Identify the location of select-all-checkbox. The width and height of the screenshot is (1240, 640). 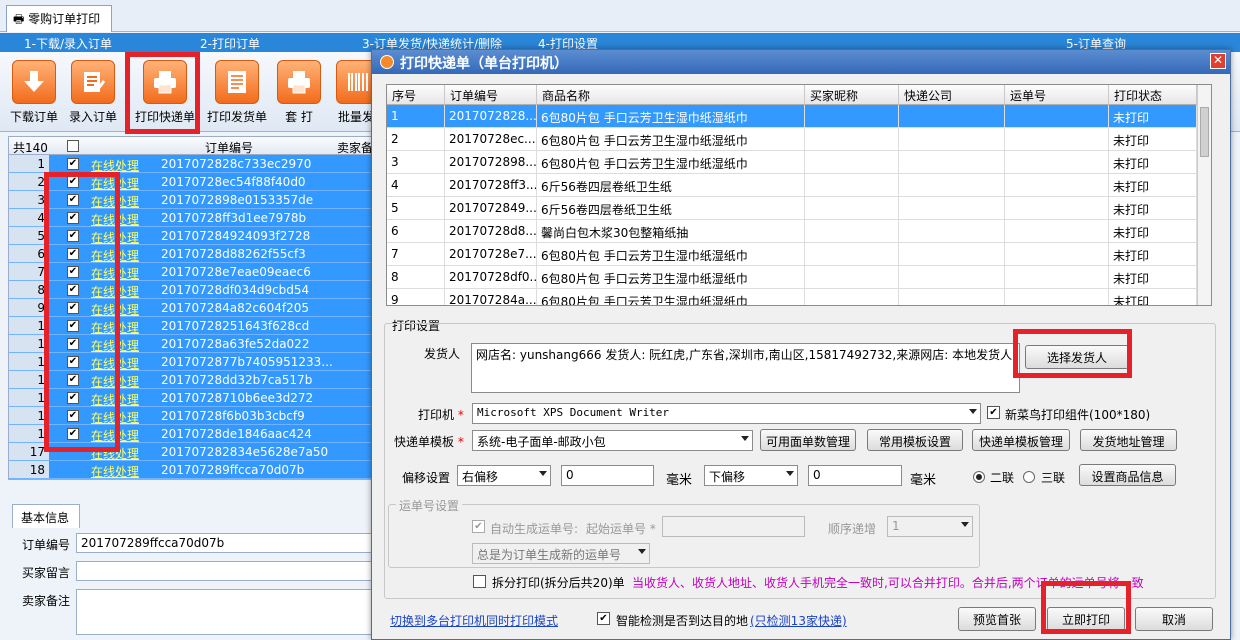
(73, 146).